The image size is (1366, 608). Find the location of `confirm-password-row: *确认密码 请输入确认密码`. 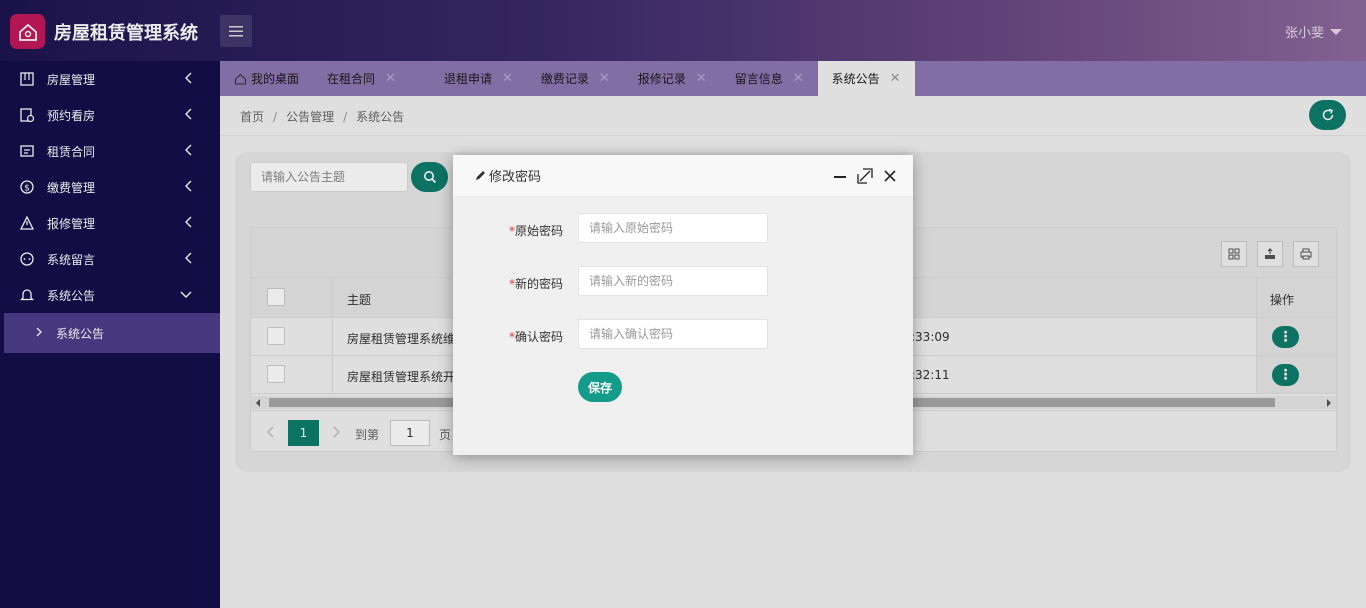

confirm-password-row: *确认密码 请输入确认密码 is located at coordinates (683, 334).